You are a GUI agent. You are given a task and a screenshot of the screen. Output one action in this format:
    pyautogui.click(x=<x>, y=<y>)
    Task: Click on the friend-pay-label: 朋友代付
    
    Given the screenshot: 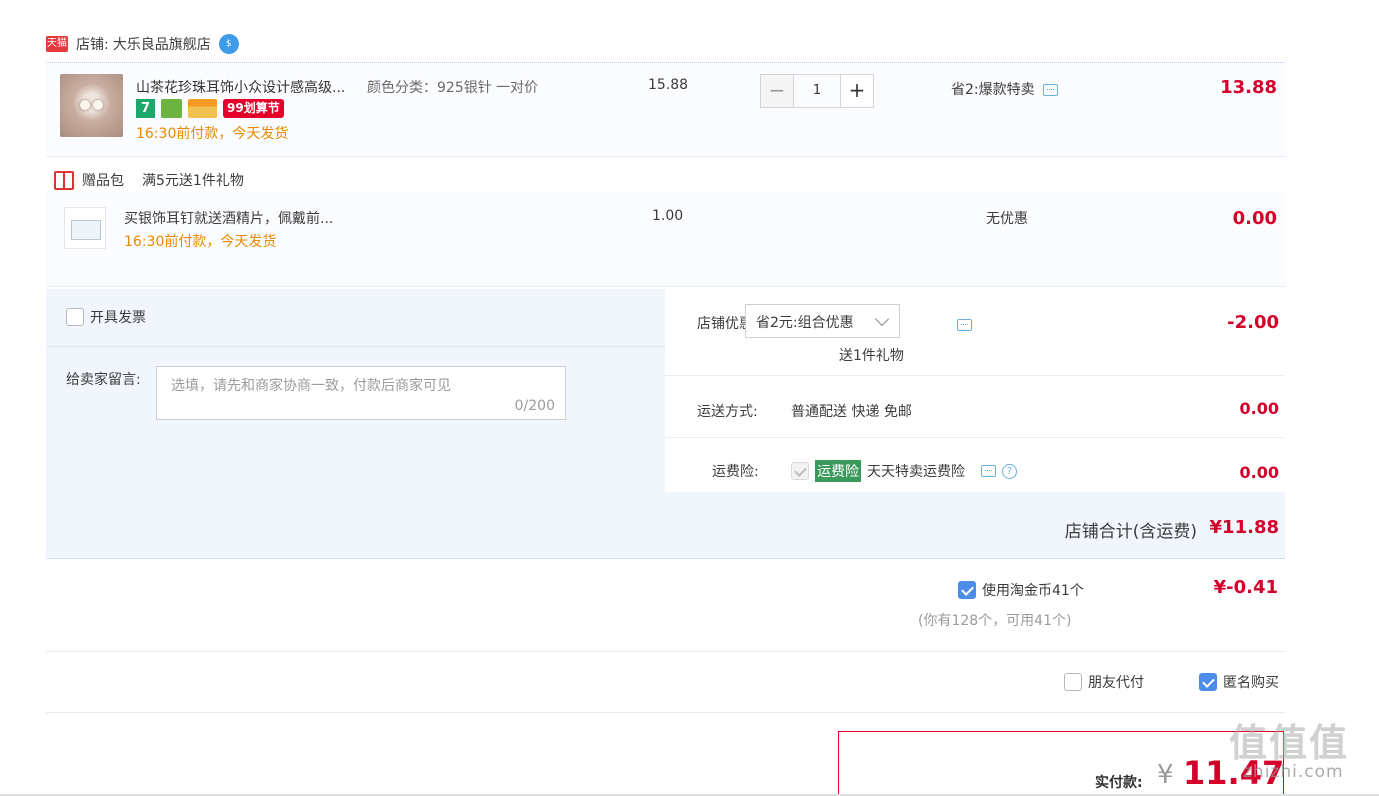 What is the action you would take?
    pyautogui.click(x=1116, y=683)
    